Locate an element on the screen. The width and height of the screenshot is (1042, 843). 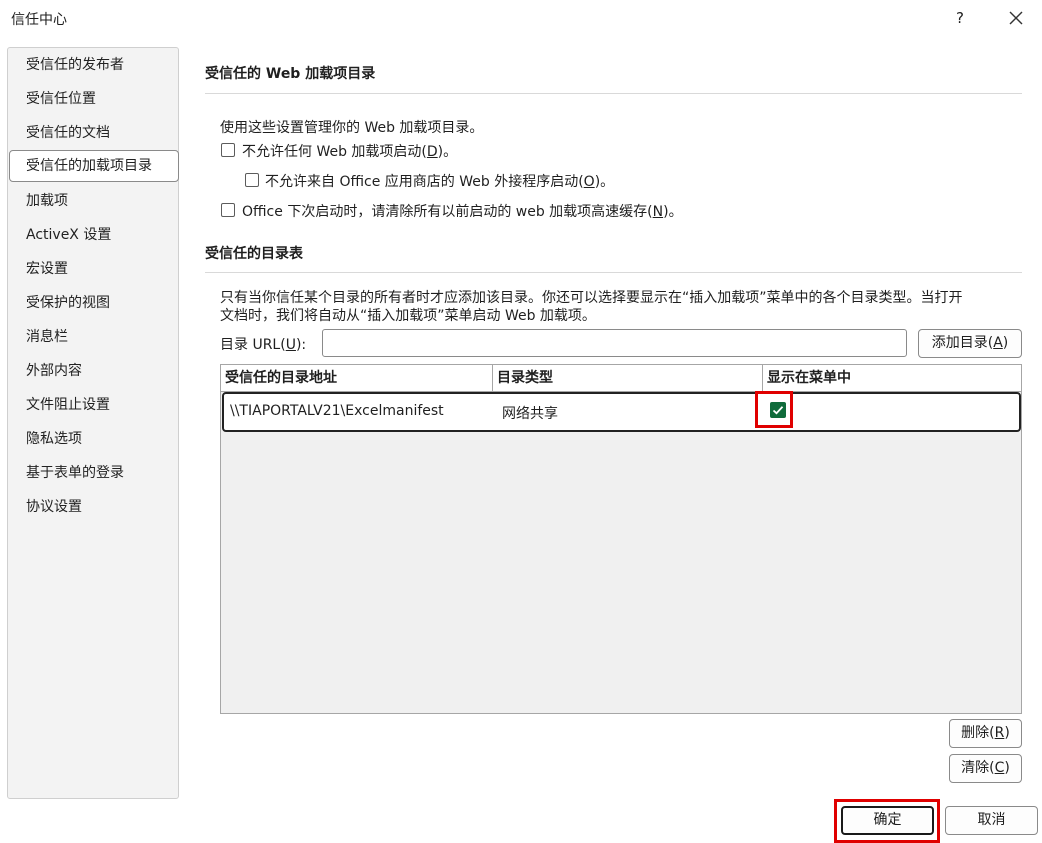
catalog-address-cell: \\TIAPORTALV21\Excelmanifest is located at coordinates (337, 411).